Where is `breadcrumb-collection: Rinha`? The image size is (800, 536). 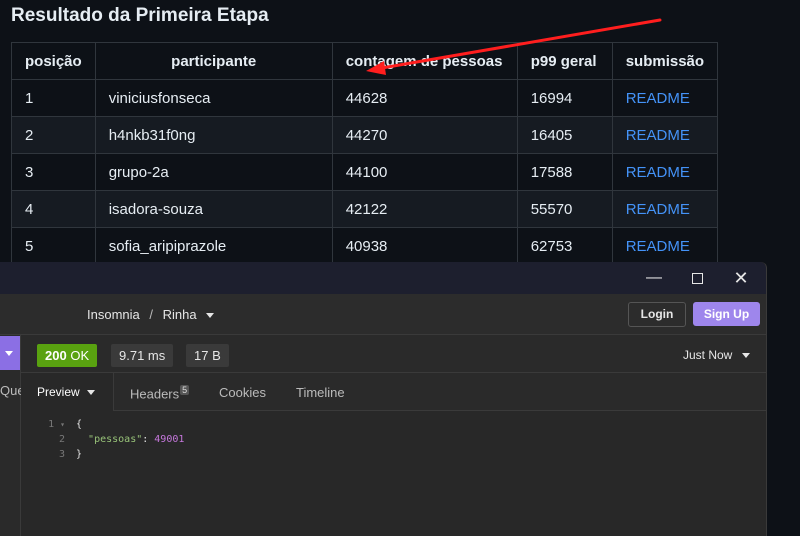
breadcrumb-collection: Rinha is located at coordinates (179, 314).